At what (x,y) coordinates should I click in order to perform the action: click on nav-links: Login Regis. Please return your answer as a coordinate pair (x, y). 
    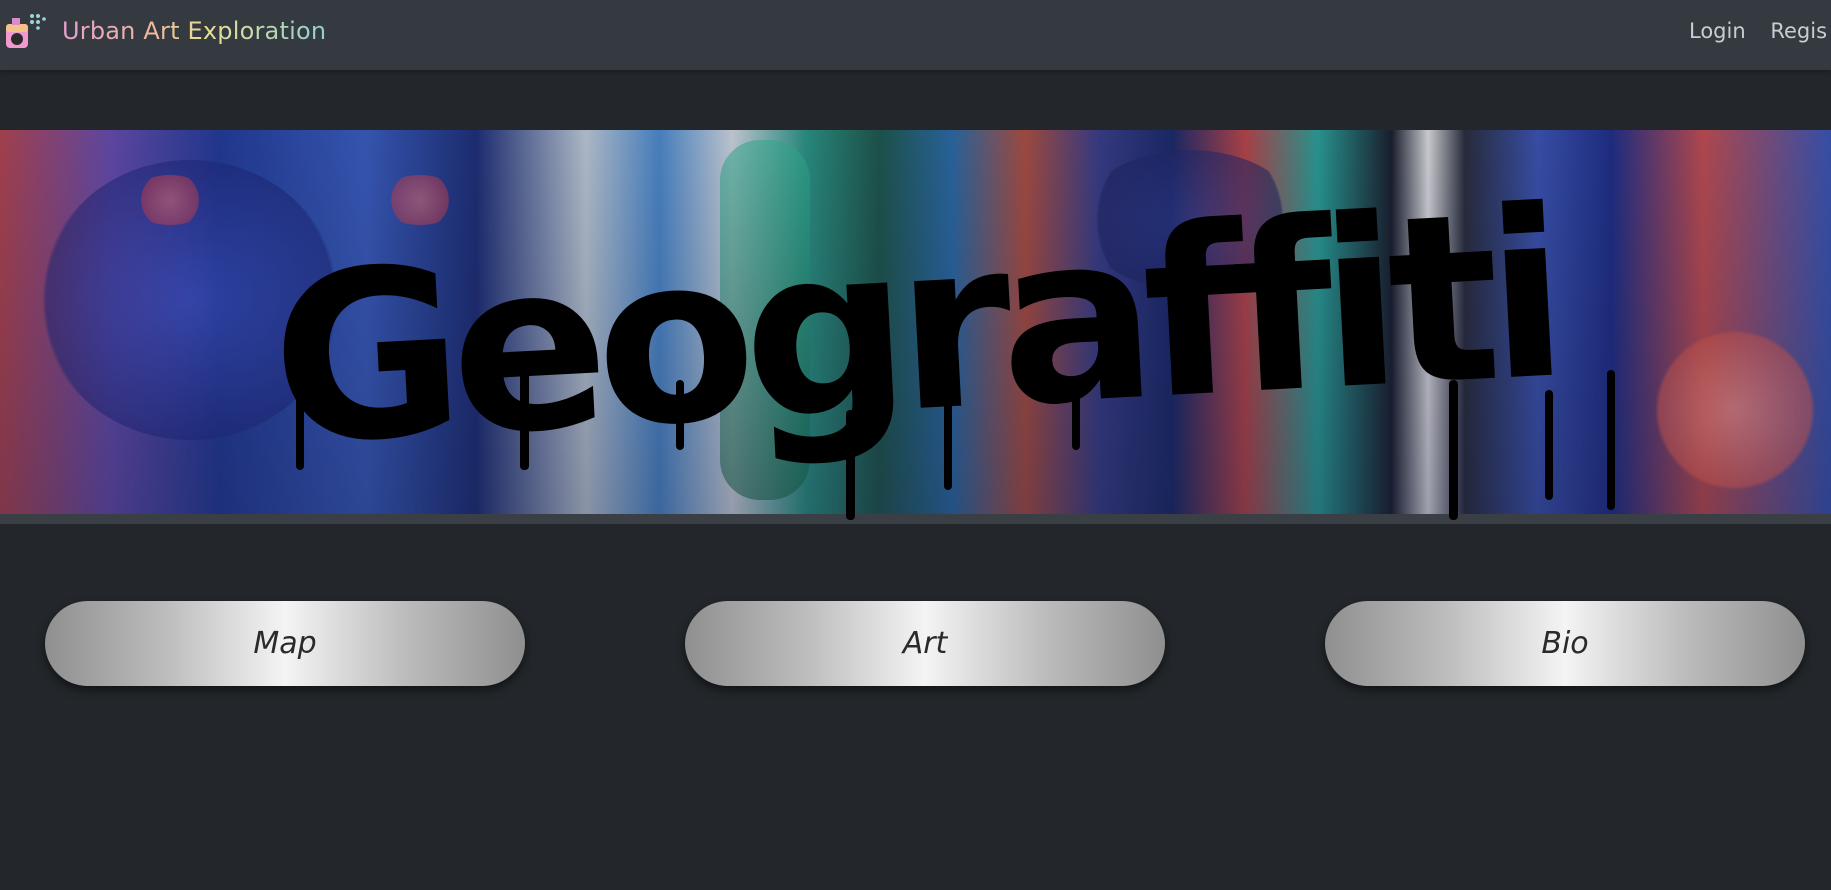
    Looking at the image, I should click on (1756, 31).